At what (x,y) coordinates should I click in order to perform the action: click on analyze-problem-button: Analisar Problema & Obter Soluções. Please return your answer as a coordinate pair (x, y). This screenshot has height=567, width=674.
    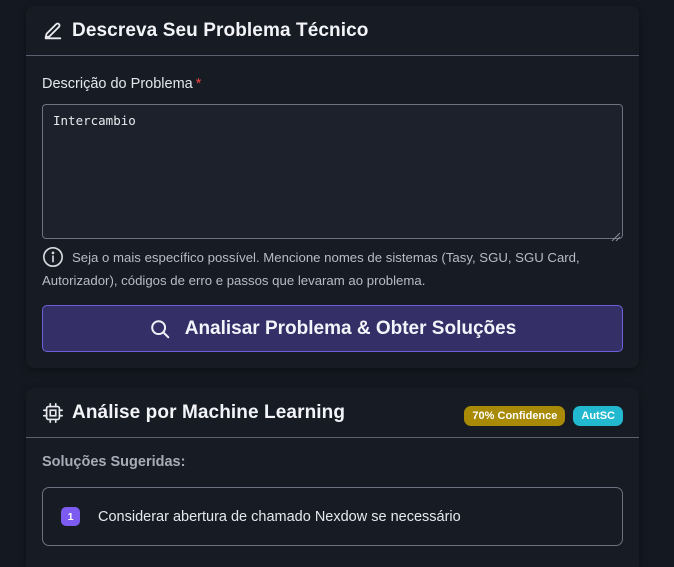
    Looking at the image, I should click on (332, 328).